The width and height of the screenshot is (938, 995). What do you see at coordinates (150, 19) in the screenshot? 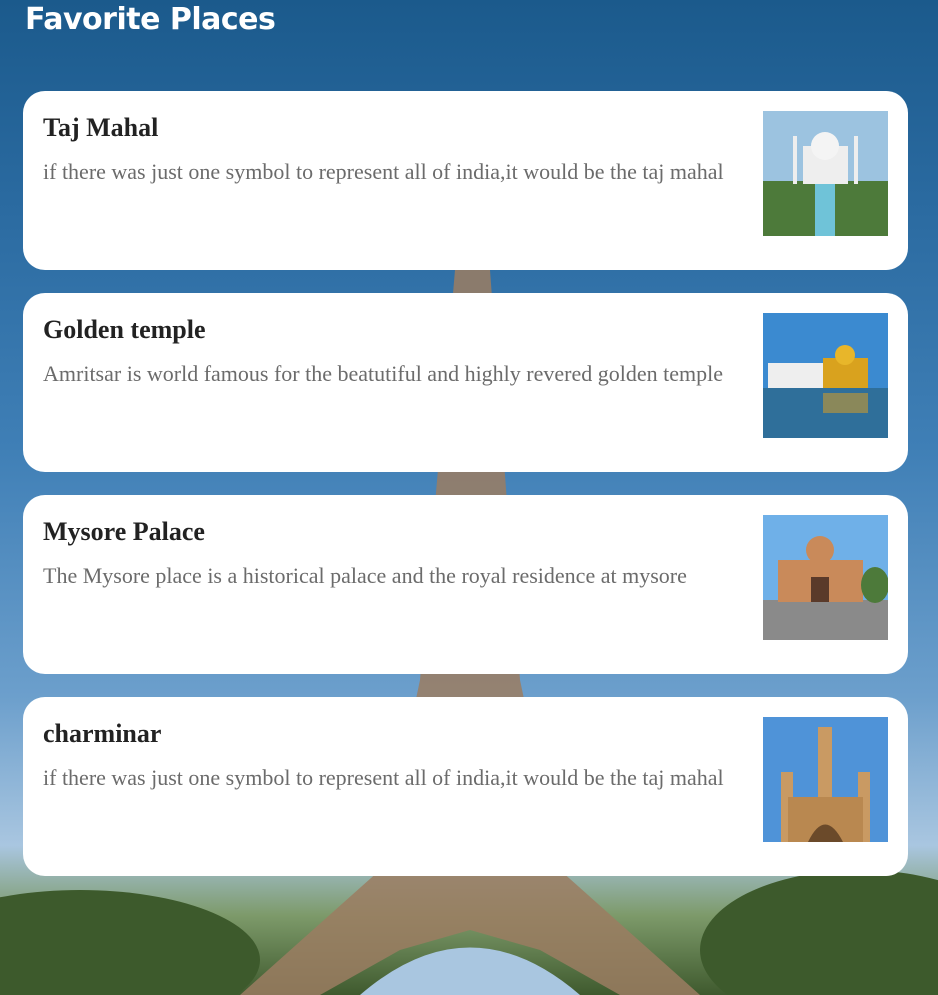
I see `page-title: Favorite Places` at bounding box center [150, 19].